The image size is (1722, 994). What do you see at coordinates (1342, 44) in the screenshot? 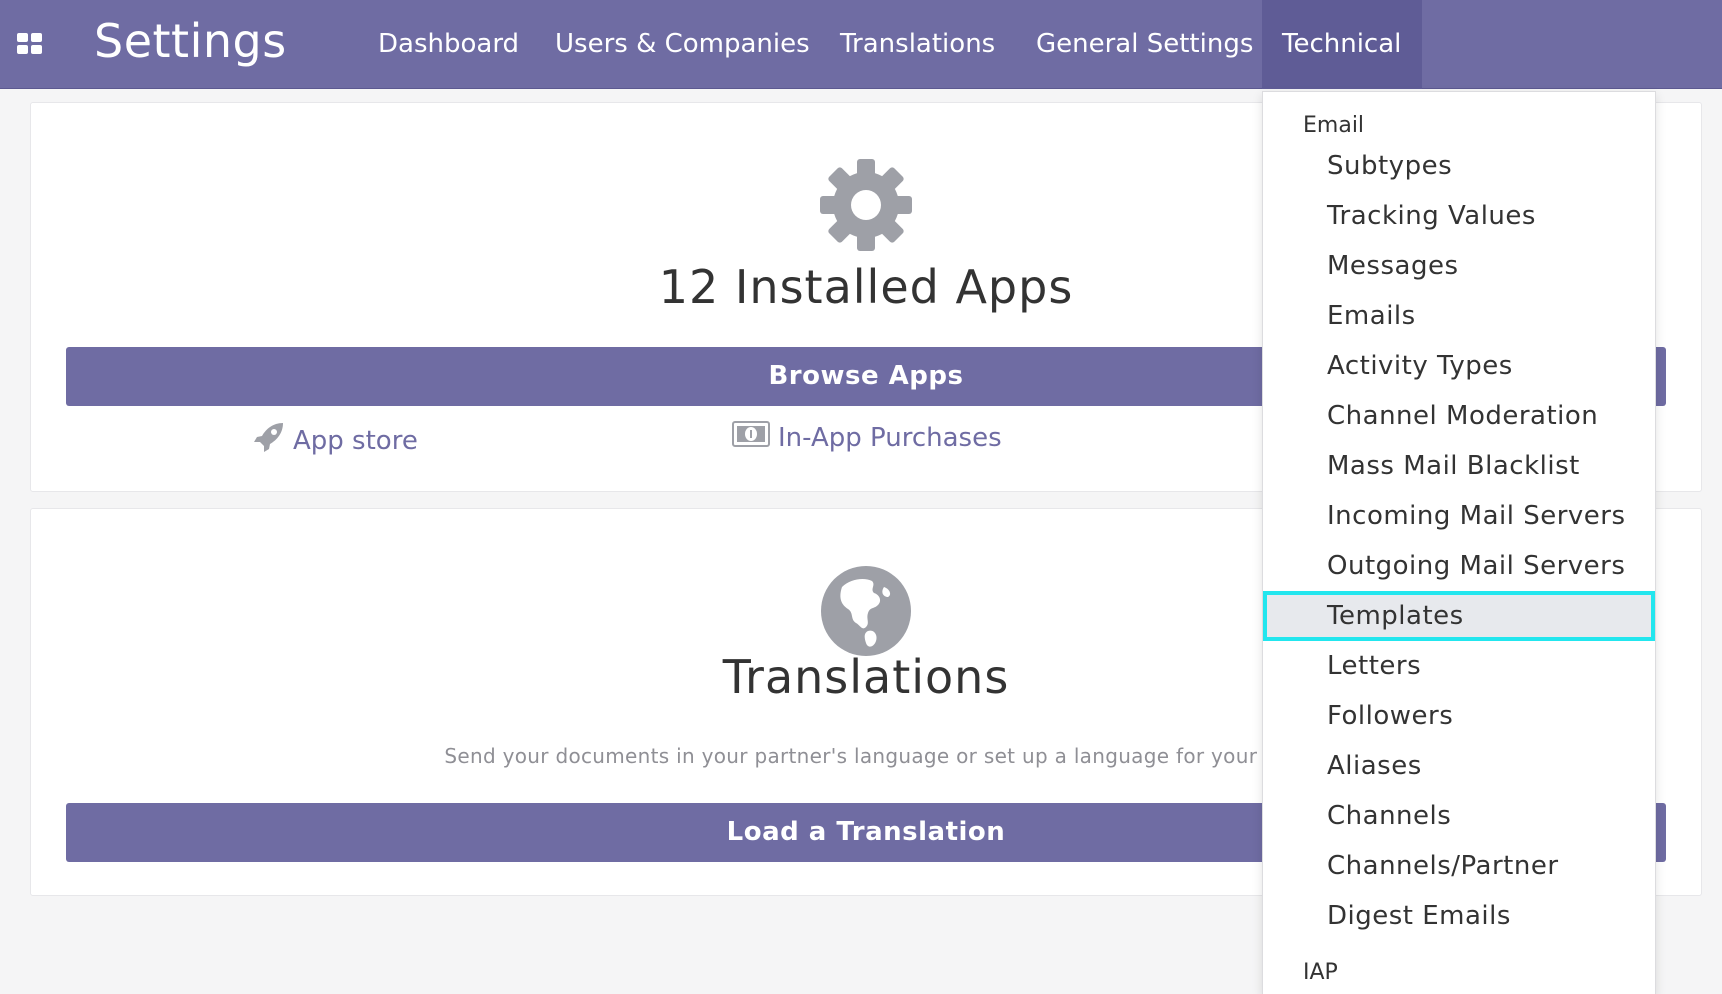
I see `nav-technical: Technical` at bounding box center [1342, 44].